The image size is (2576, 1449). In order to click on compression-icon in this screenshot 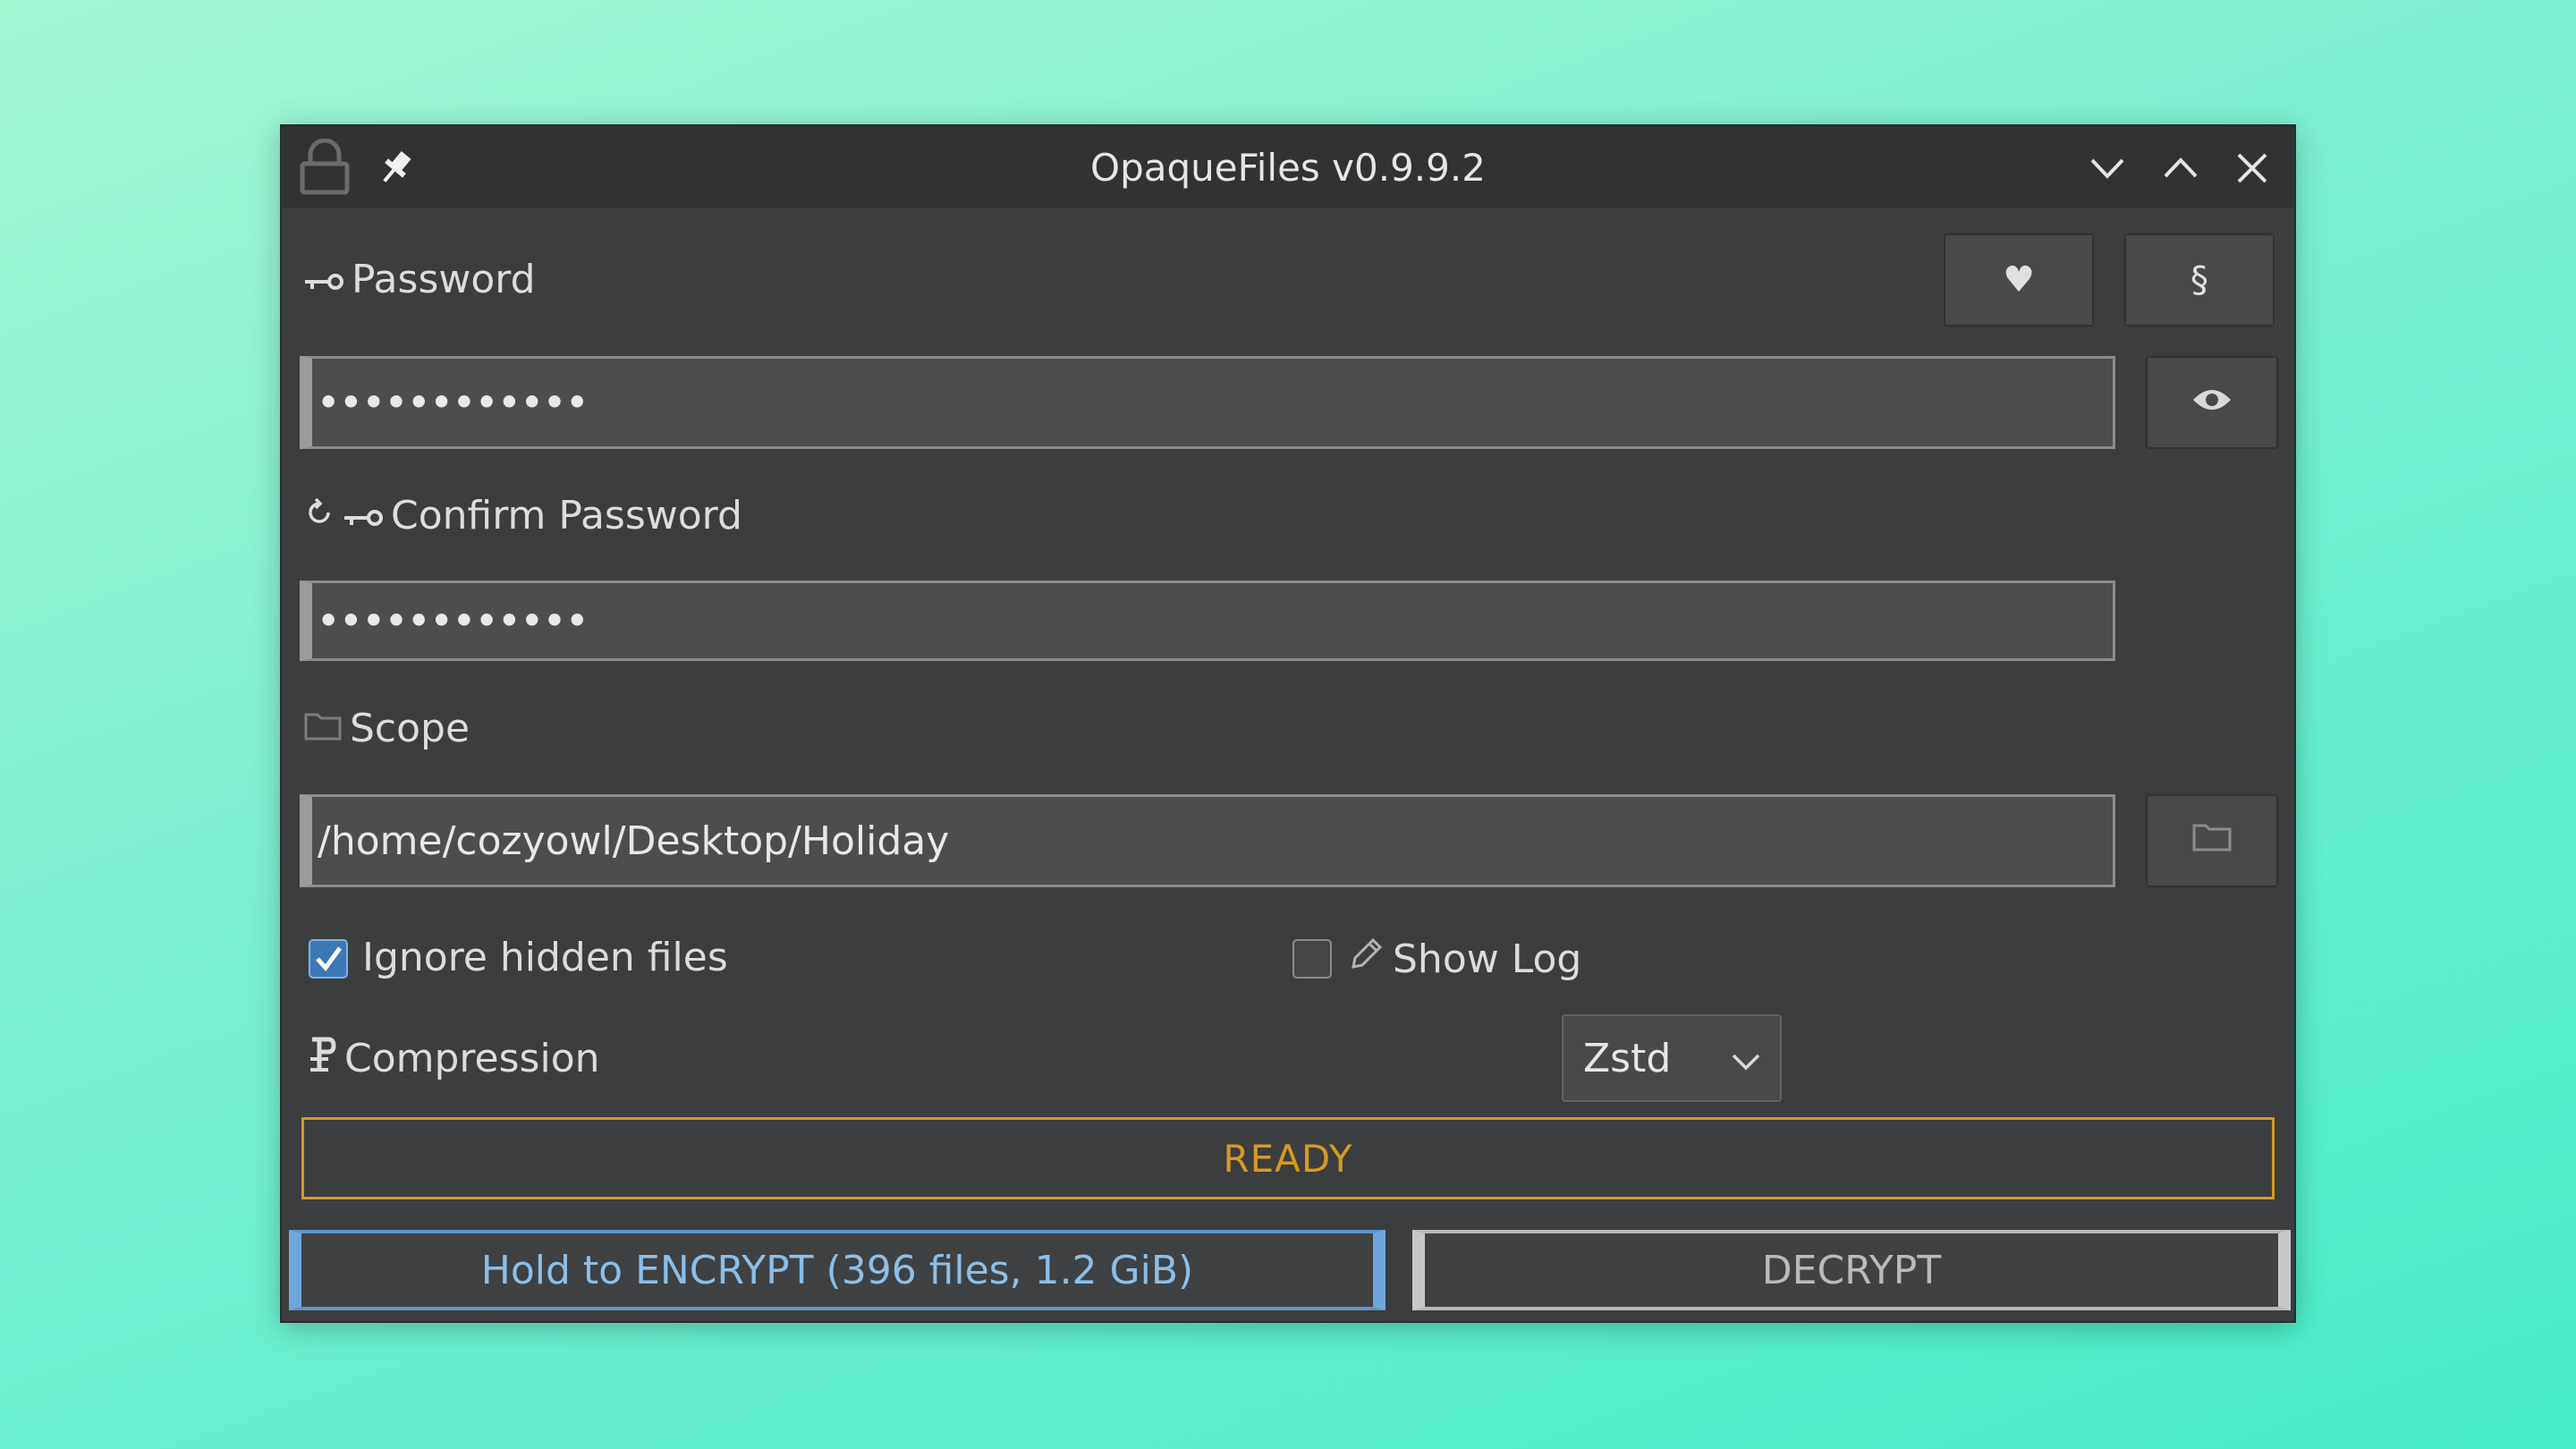, I will do `click(322, 1058)`.